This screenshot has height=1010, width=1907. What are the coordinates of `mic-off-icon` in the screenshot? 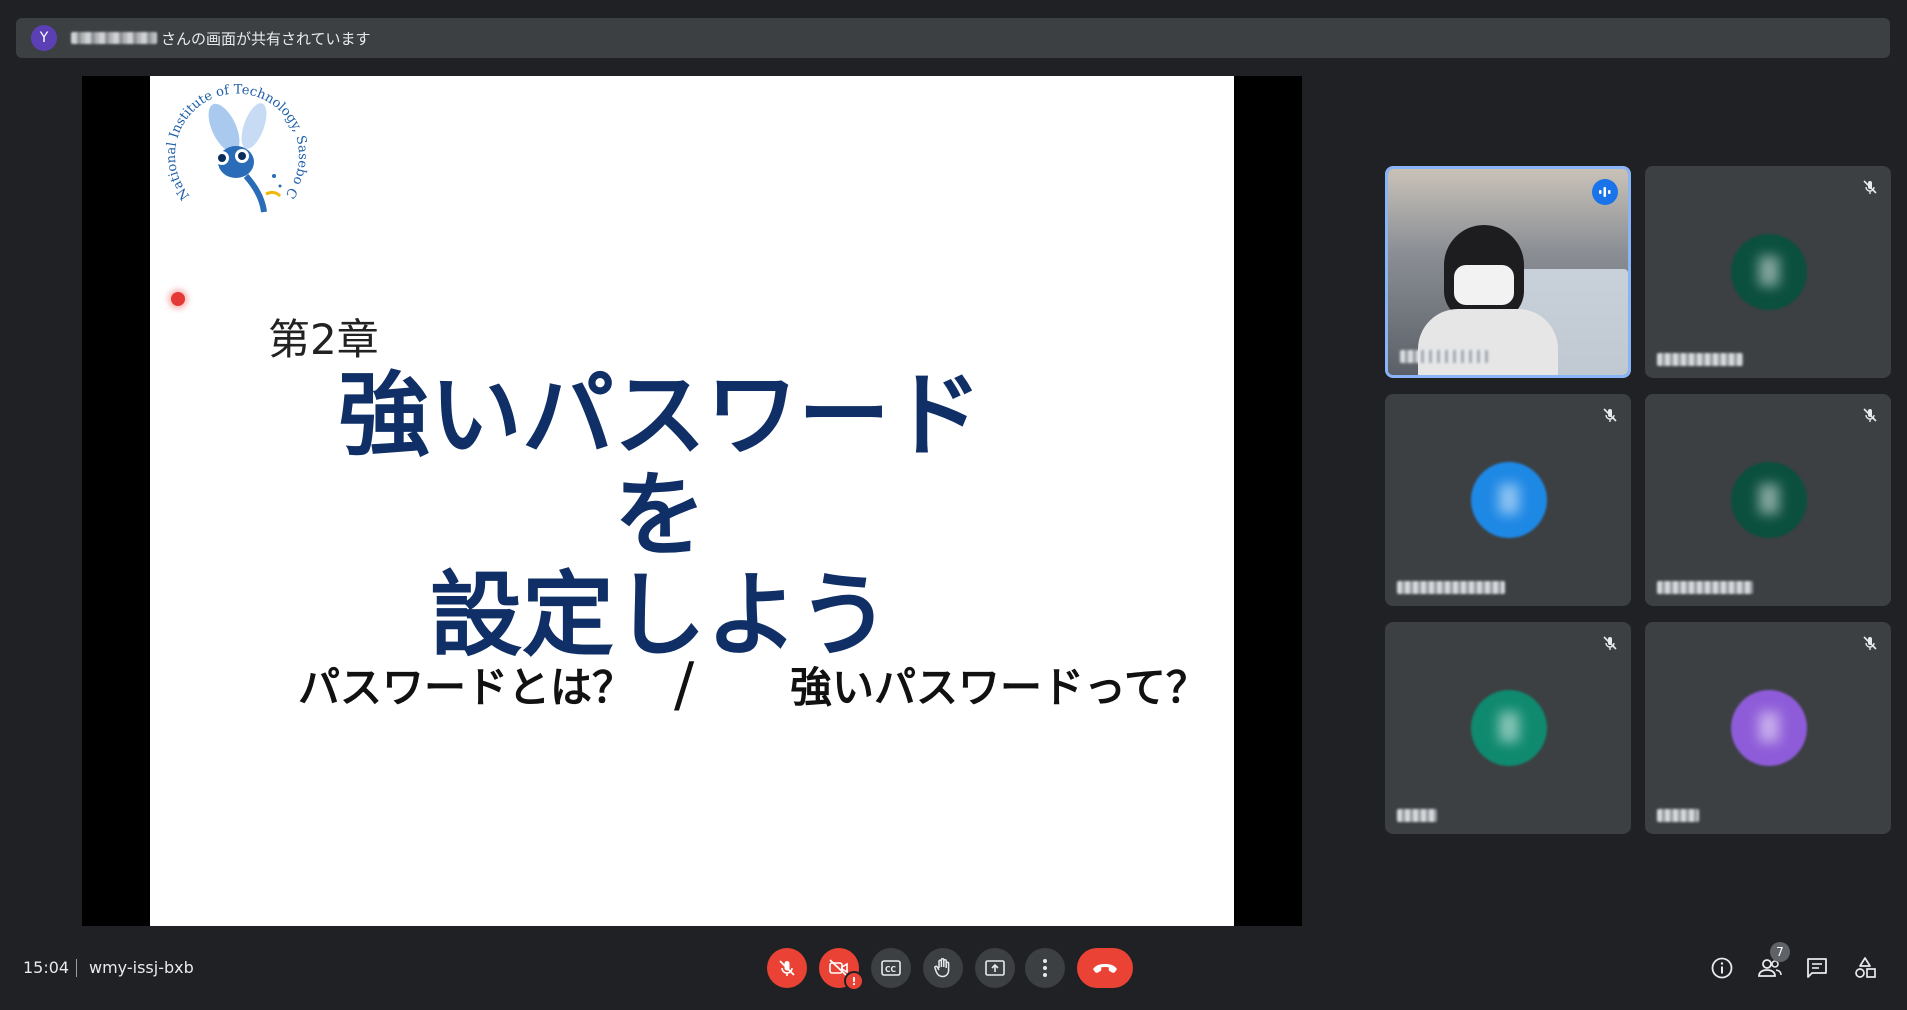 It's located at (787, 968).